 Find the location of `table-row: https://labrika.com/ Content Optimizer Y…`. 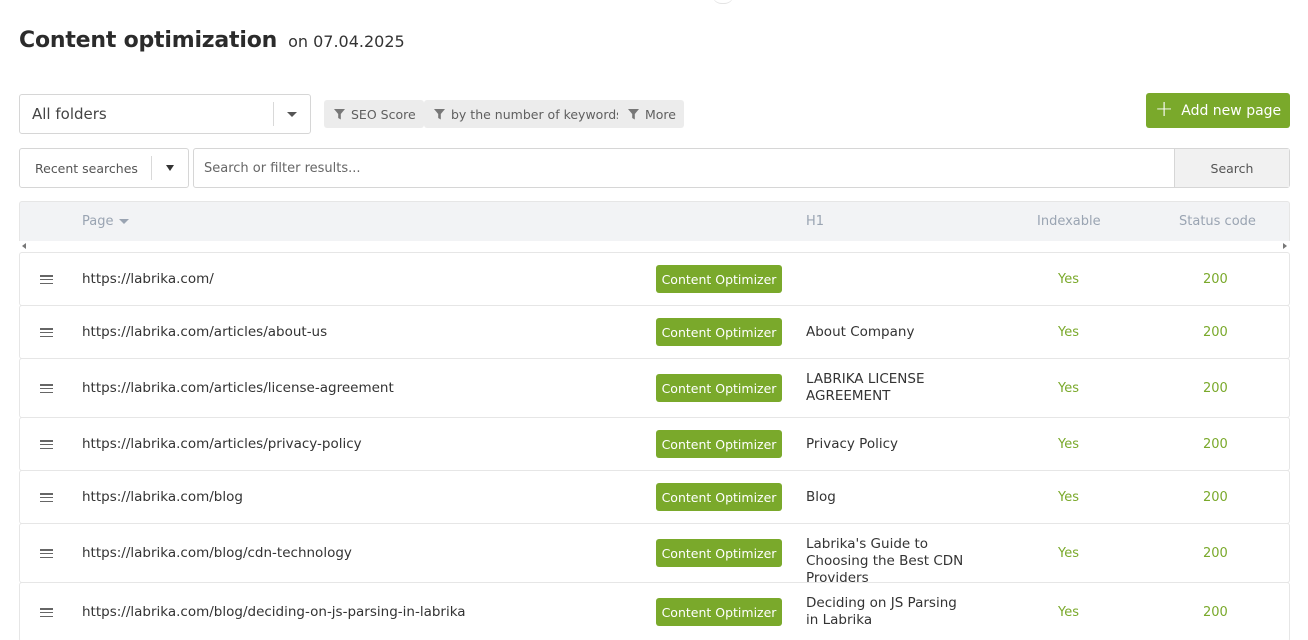

table-row: https://labrika.com/ Content Optimizer Y… is located at coordinates (654, 279).